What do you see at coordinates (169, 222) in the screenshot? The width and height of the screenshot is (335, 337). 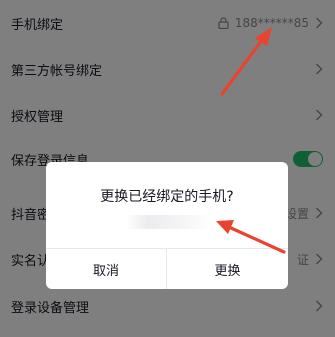 I see `dialog-redacted-text` at bounding box center [169, 222].